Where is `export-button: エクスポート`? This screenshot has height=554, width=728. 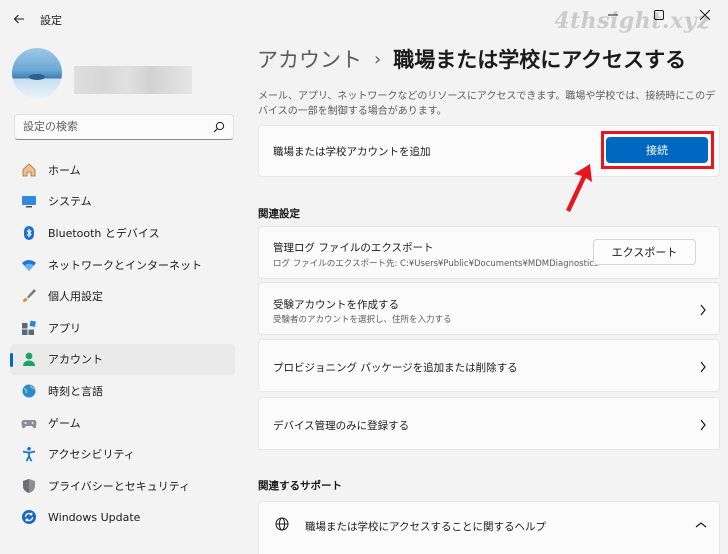
export-button: エクスポート is located at coordinates (644, 252).